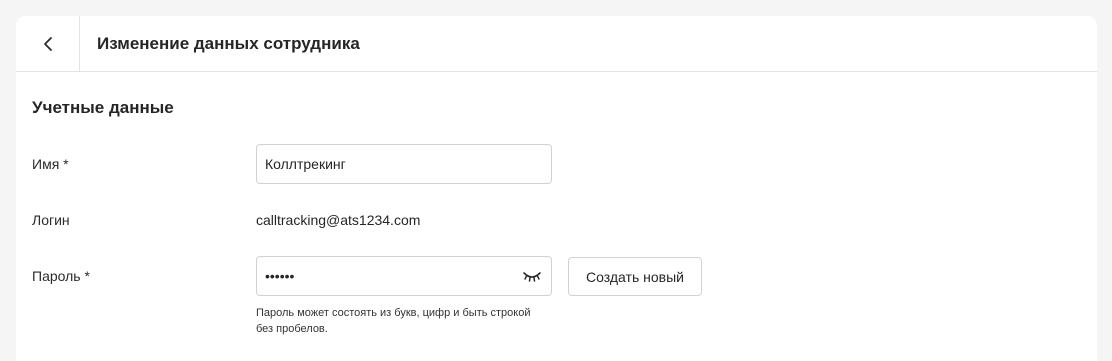 This screenshot has width=1112, height=361. What do you see at coordinates (532, 276) in the screenshot?
I see `eye-closed-icon` at bounding box center [532, 276].